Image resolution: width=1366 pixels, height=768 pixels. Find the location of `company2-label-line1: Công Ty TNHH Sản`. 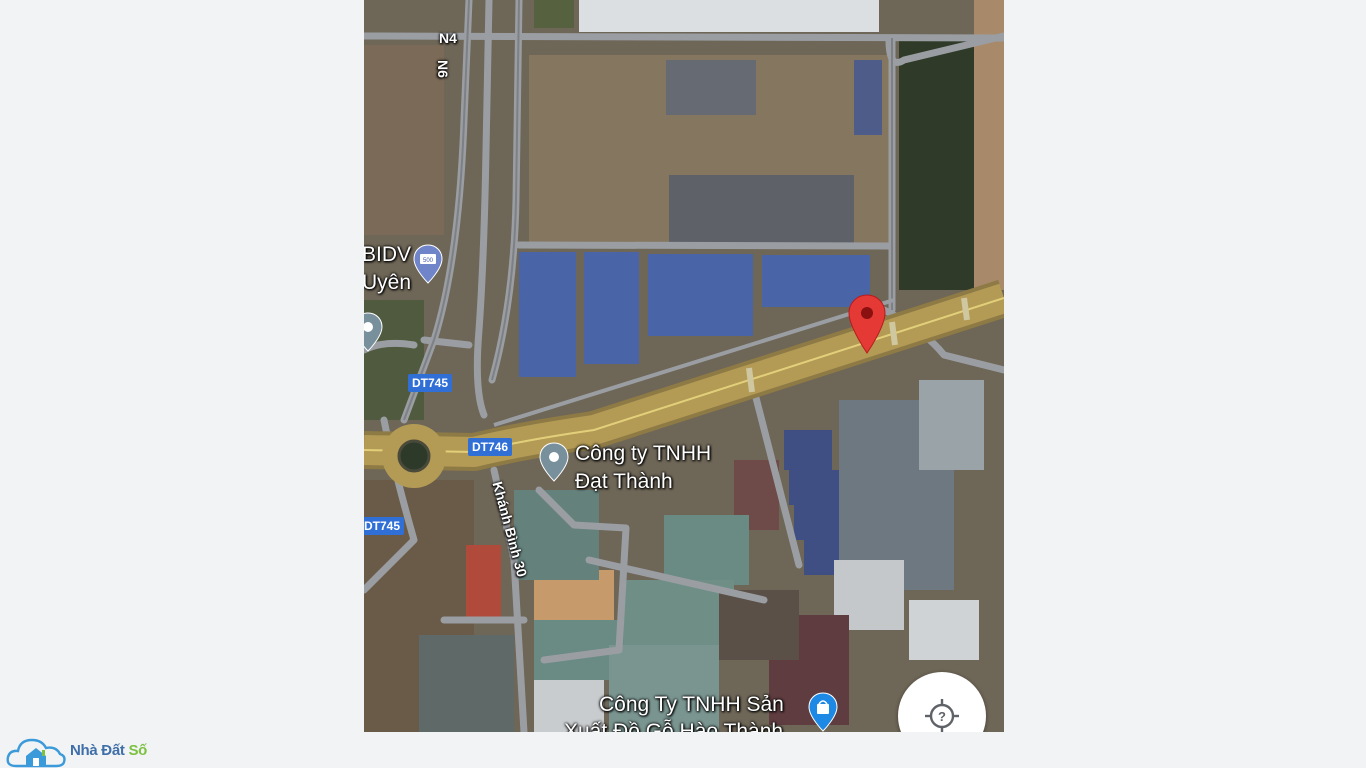

company2-label-line1: Công Ty TNHH Sản is located at coordinates (691, 704).